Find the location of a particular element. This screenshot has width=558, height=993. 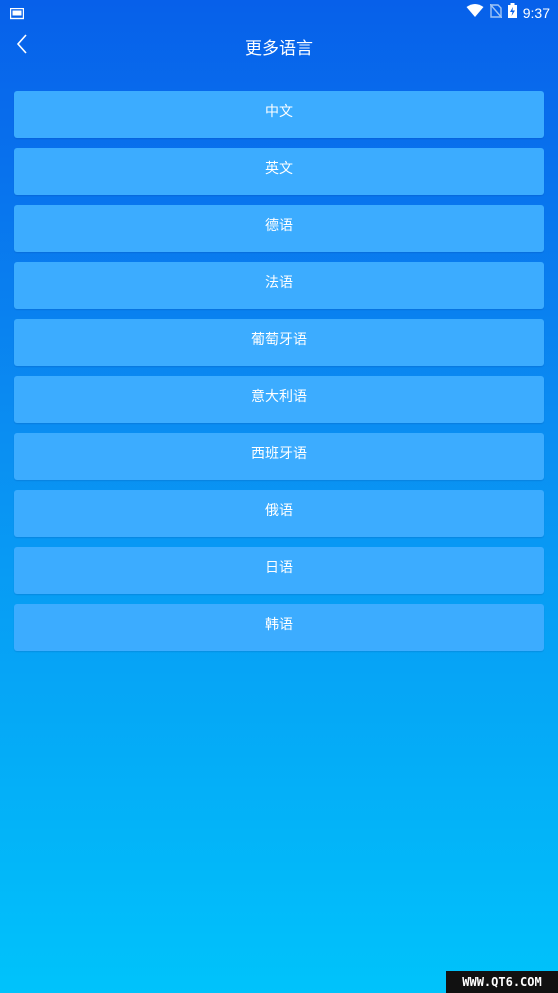

language-item-japanese: 日语 is located at coordinates (279, 570).